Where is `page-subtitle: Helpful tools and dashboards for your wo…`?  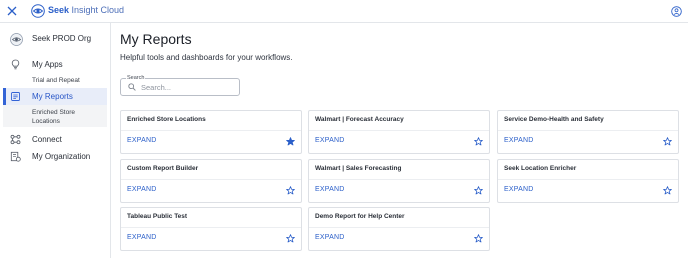 page-subtitle: Helpful tools and dashboards for your wo… is located at coordinates (206, 57).